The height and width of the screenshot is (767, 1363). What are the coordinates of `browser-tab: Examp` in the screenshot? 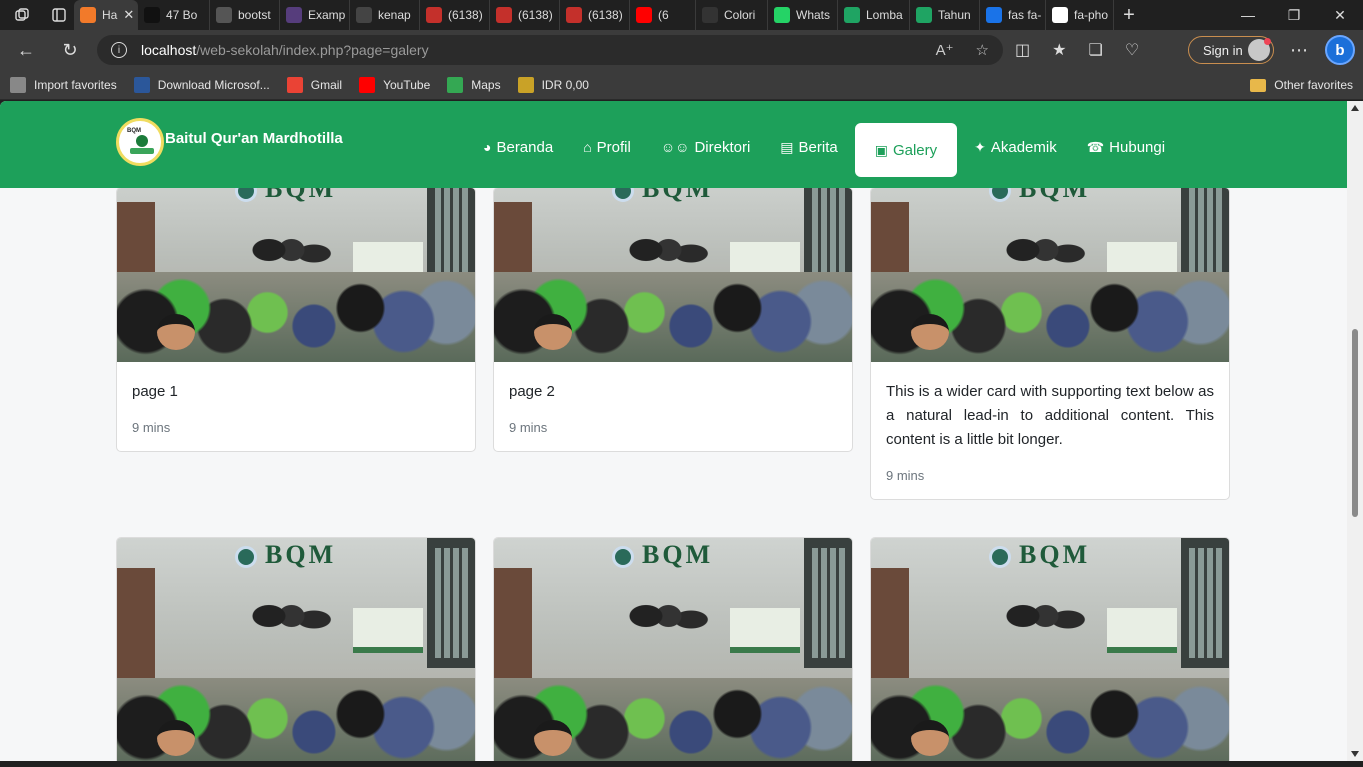 It's located at (315, 15).